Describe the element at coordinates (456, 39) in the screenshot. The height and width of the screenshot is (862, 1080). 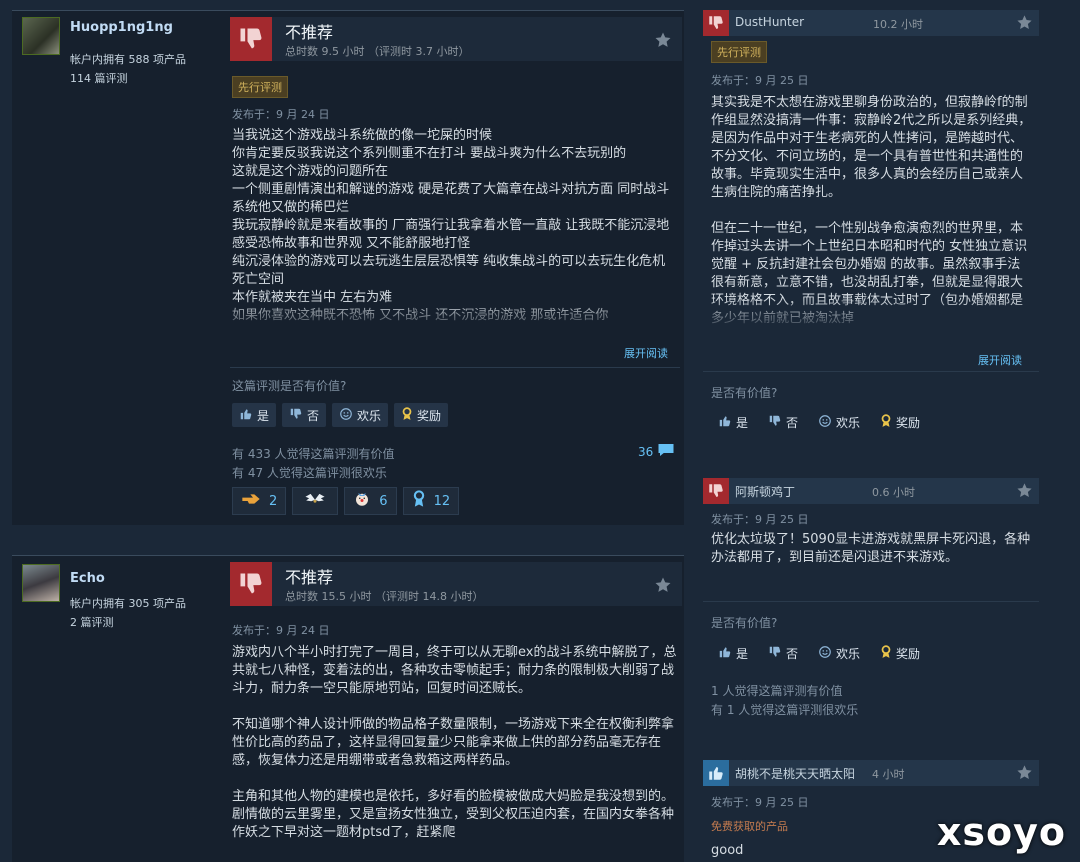
I see `review-verdict: 不推荐 总时数 9.5 小时 （评测时 3.7 小时）` at that location.